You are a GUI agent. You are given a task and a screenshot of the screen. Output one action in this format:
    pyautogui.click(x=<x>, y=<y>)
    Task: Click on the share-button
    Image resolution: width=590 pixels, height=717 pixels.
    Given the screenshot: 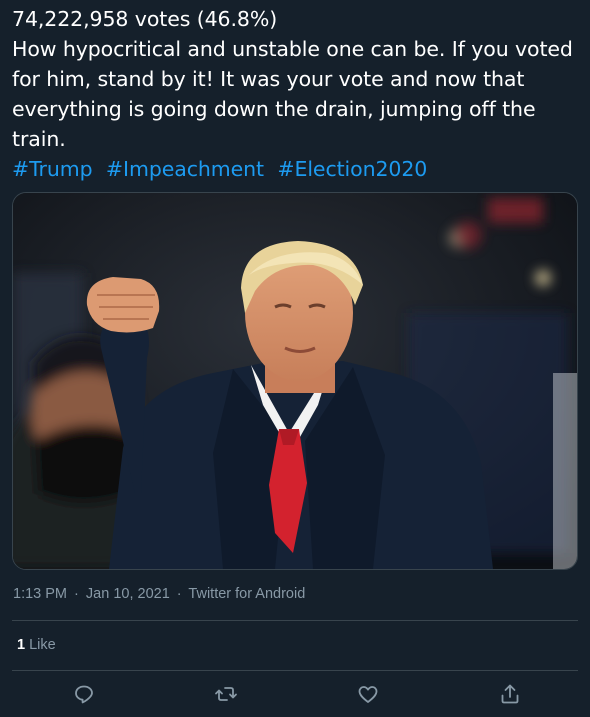 What is the action you would take?
    pyautogui.click(x=510, y=694)
    